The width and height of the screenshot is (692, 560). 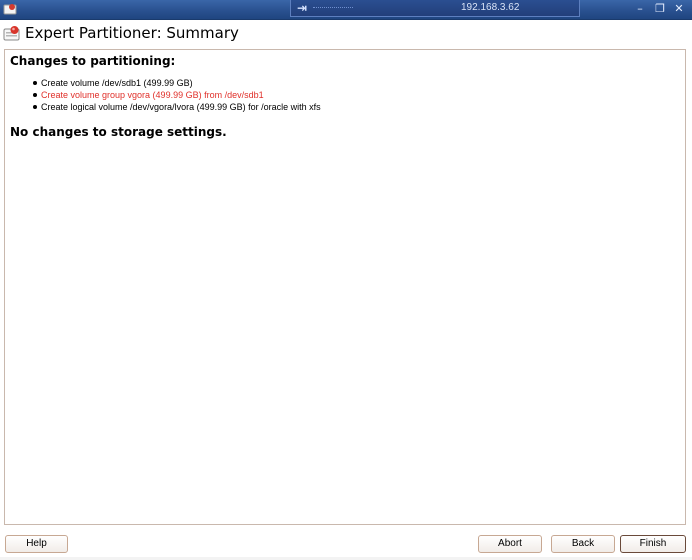 What do you see at coordinates (132, 33) in the screenshot?
I see `page-title: Expert Partitioner: Summary` at bounding box center [132, 33].